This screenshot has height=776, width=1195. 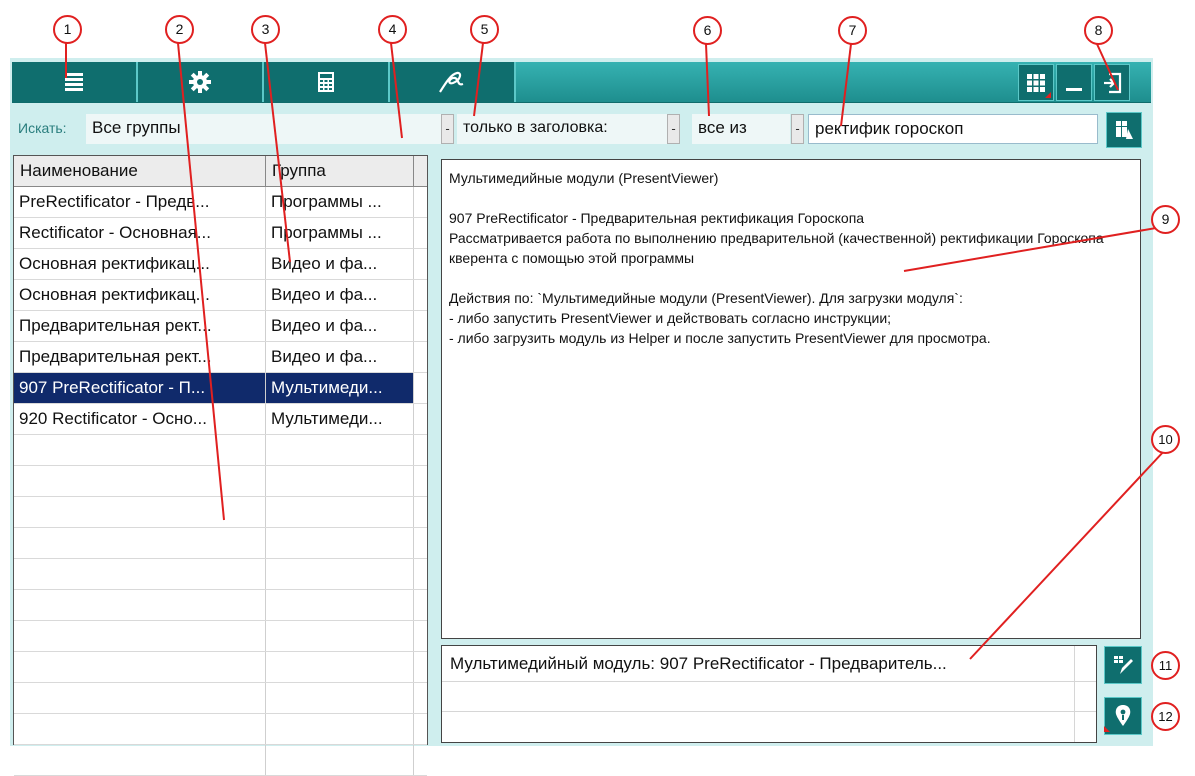 I want to click on scope-select: только в заголовка:, so click(x=562, y=129).